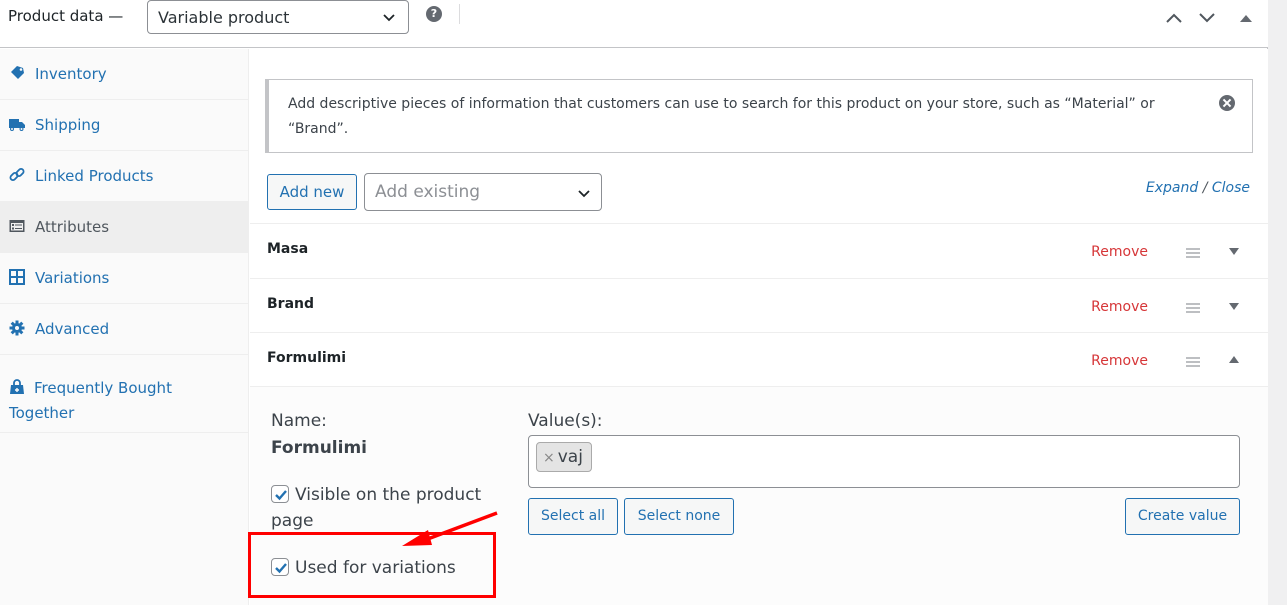  I want to click on expand-close-links: Expand / Close, so click(1198, 188).